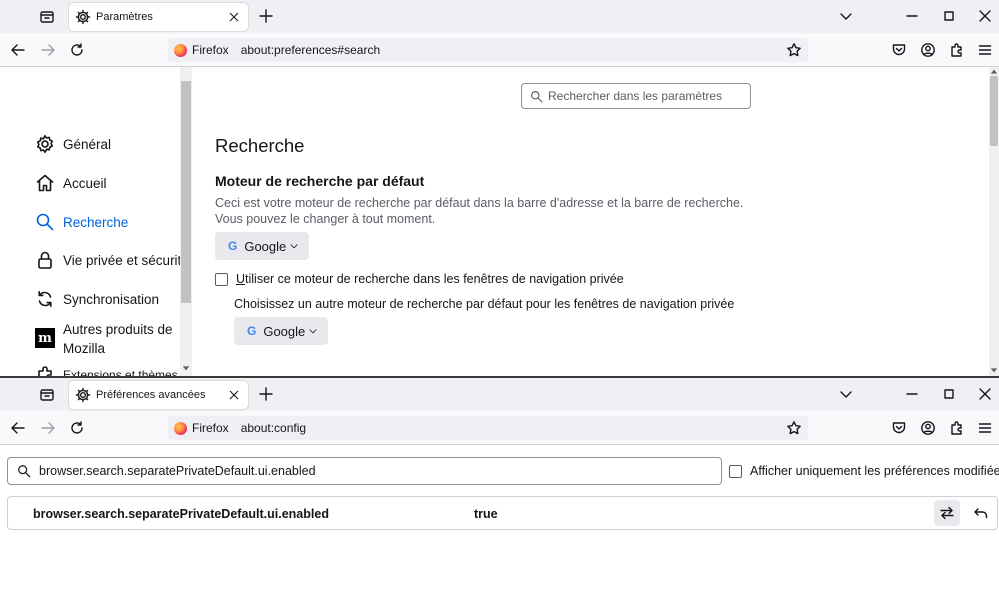 The width and height of the screenshot is (999, 598). Describe the element at coordinates (735, 471) in the screenshot. I see `show-modified-checkbox` at that location.